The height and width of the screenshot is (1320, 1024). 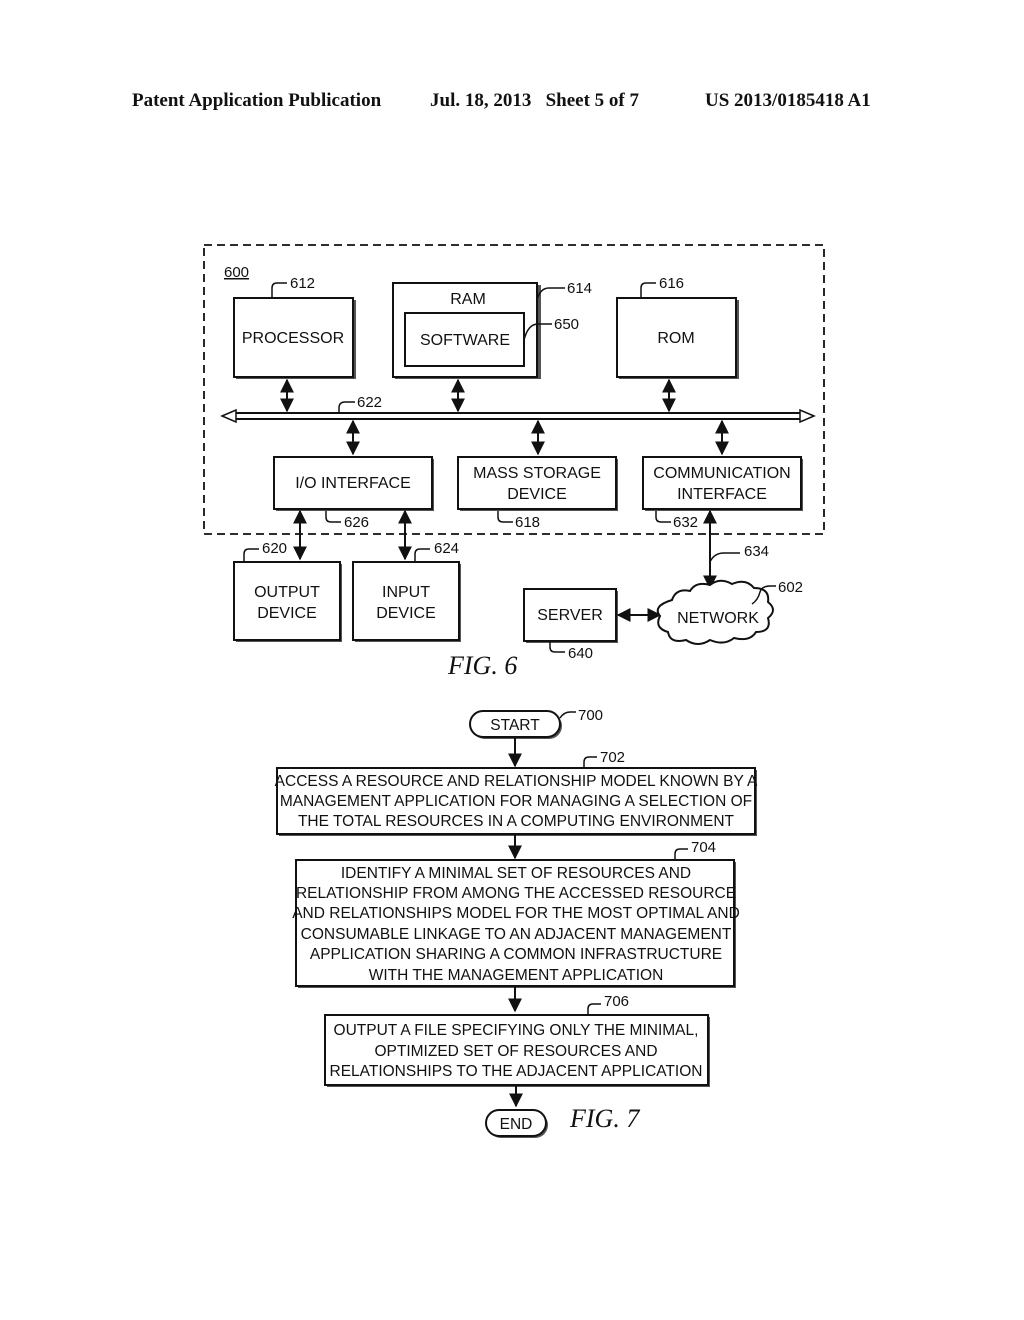 I want to click on start-ref: 700, so click(x=590, y=715).